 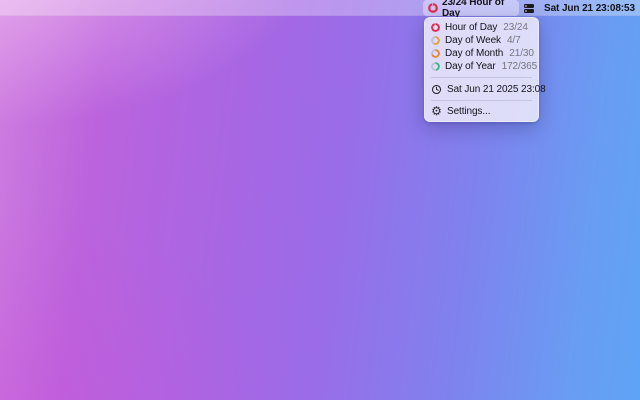 I want to click on menubar-item-stack, so click(x=529, y=8).